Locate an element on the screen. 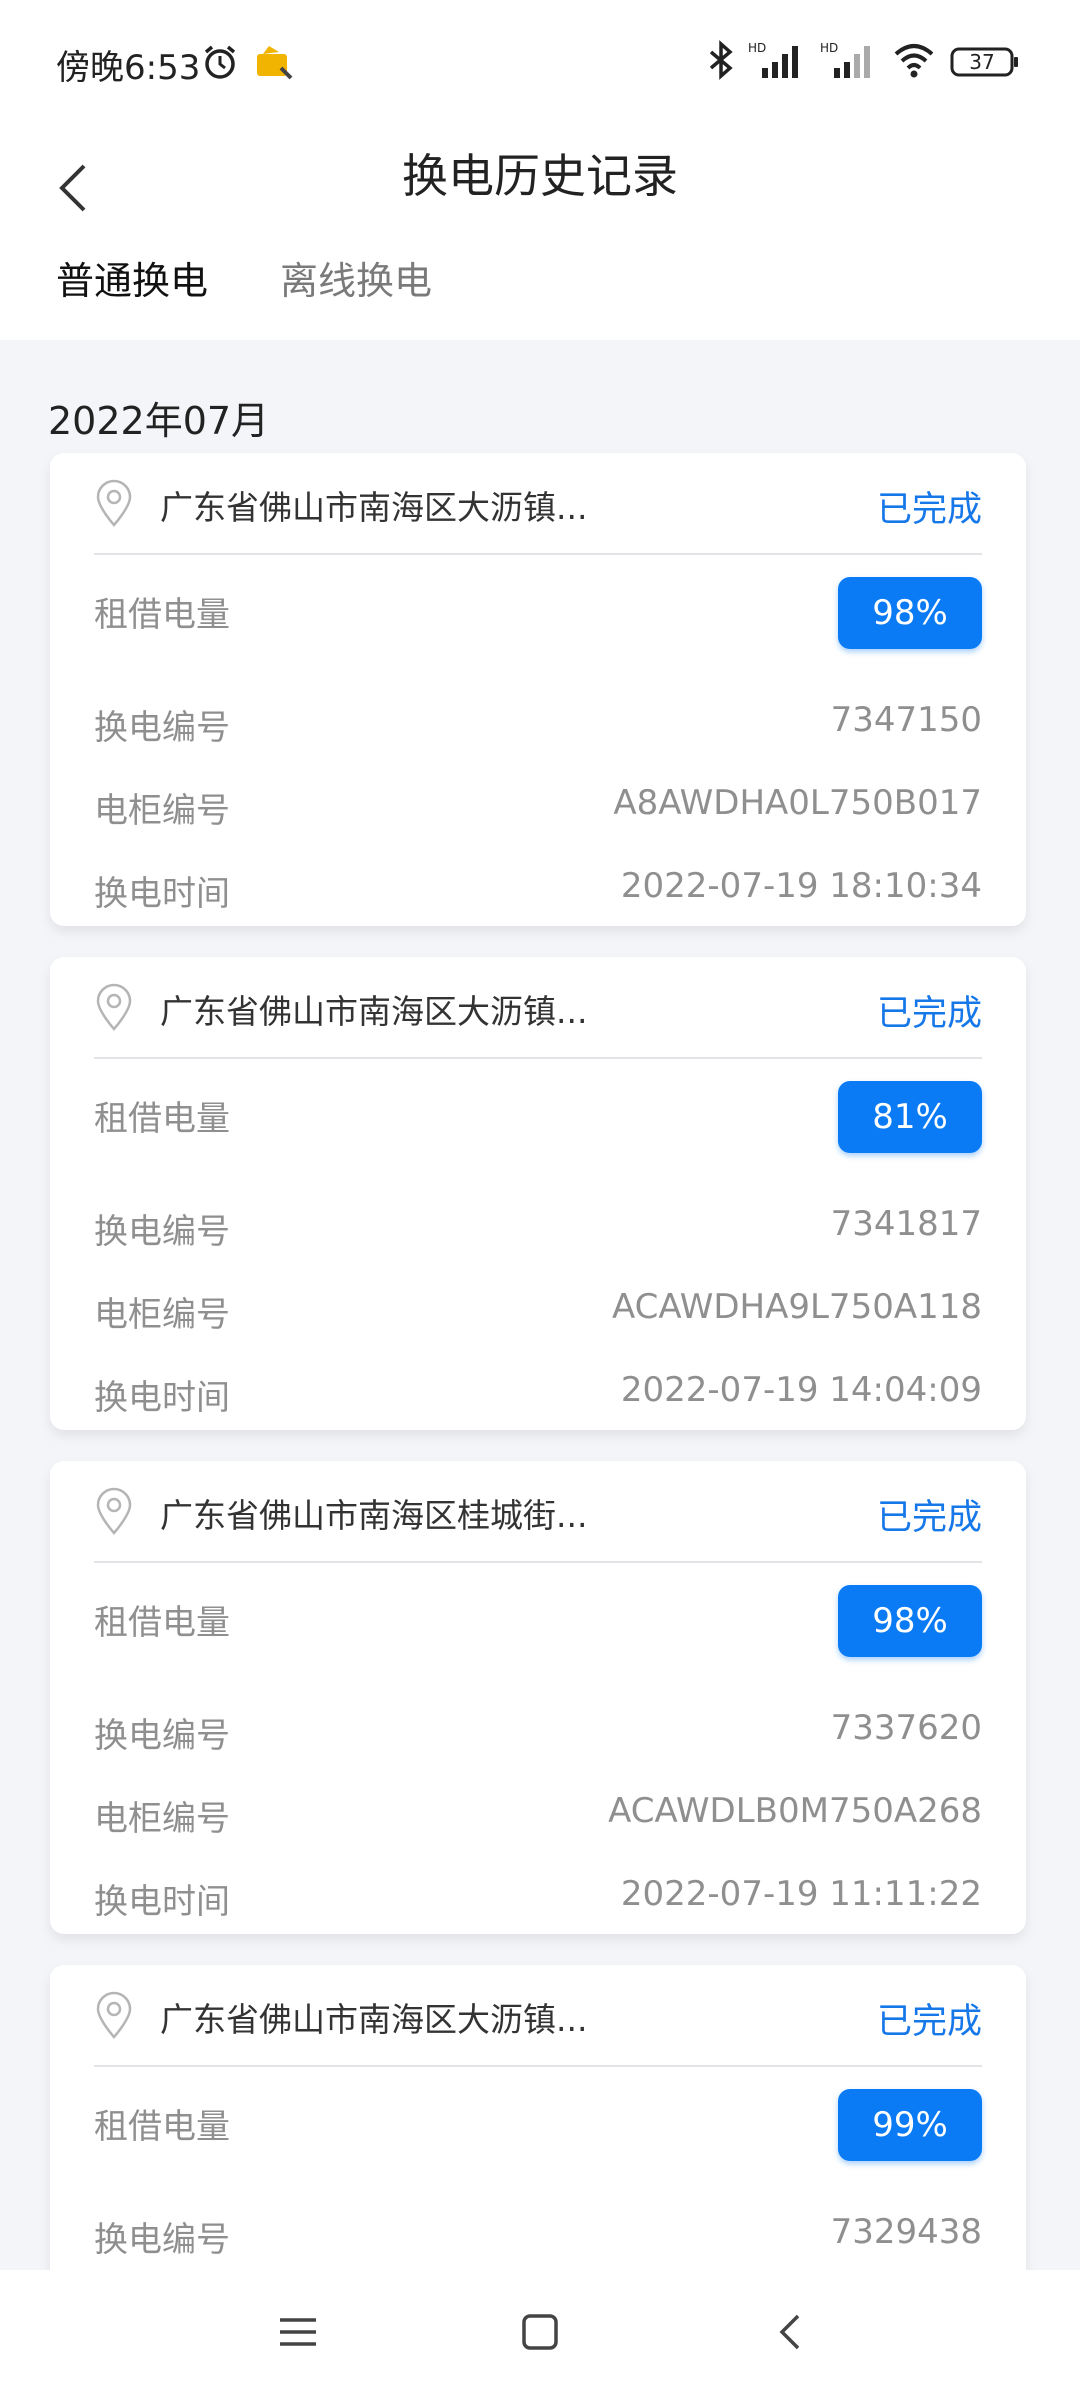 Image resolution: width=1080 pixels, height=2400 pixels. rent-charge-row: 租借电量 81% is located at coordinates (538, 1117).